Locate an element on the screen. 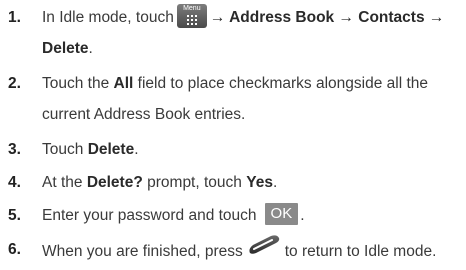 The width and height of the screenshot is (466, 270). step-number: 5. is located at coordinates (14, 215).